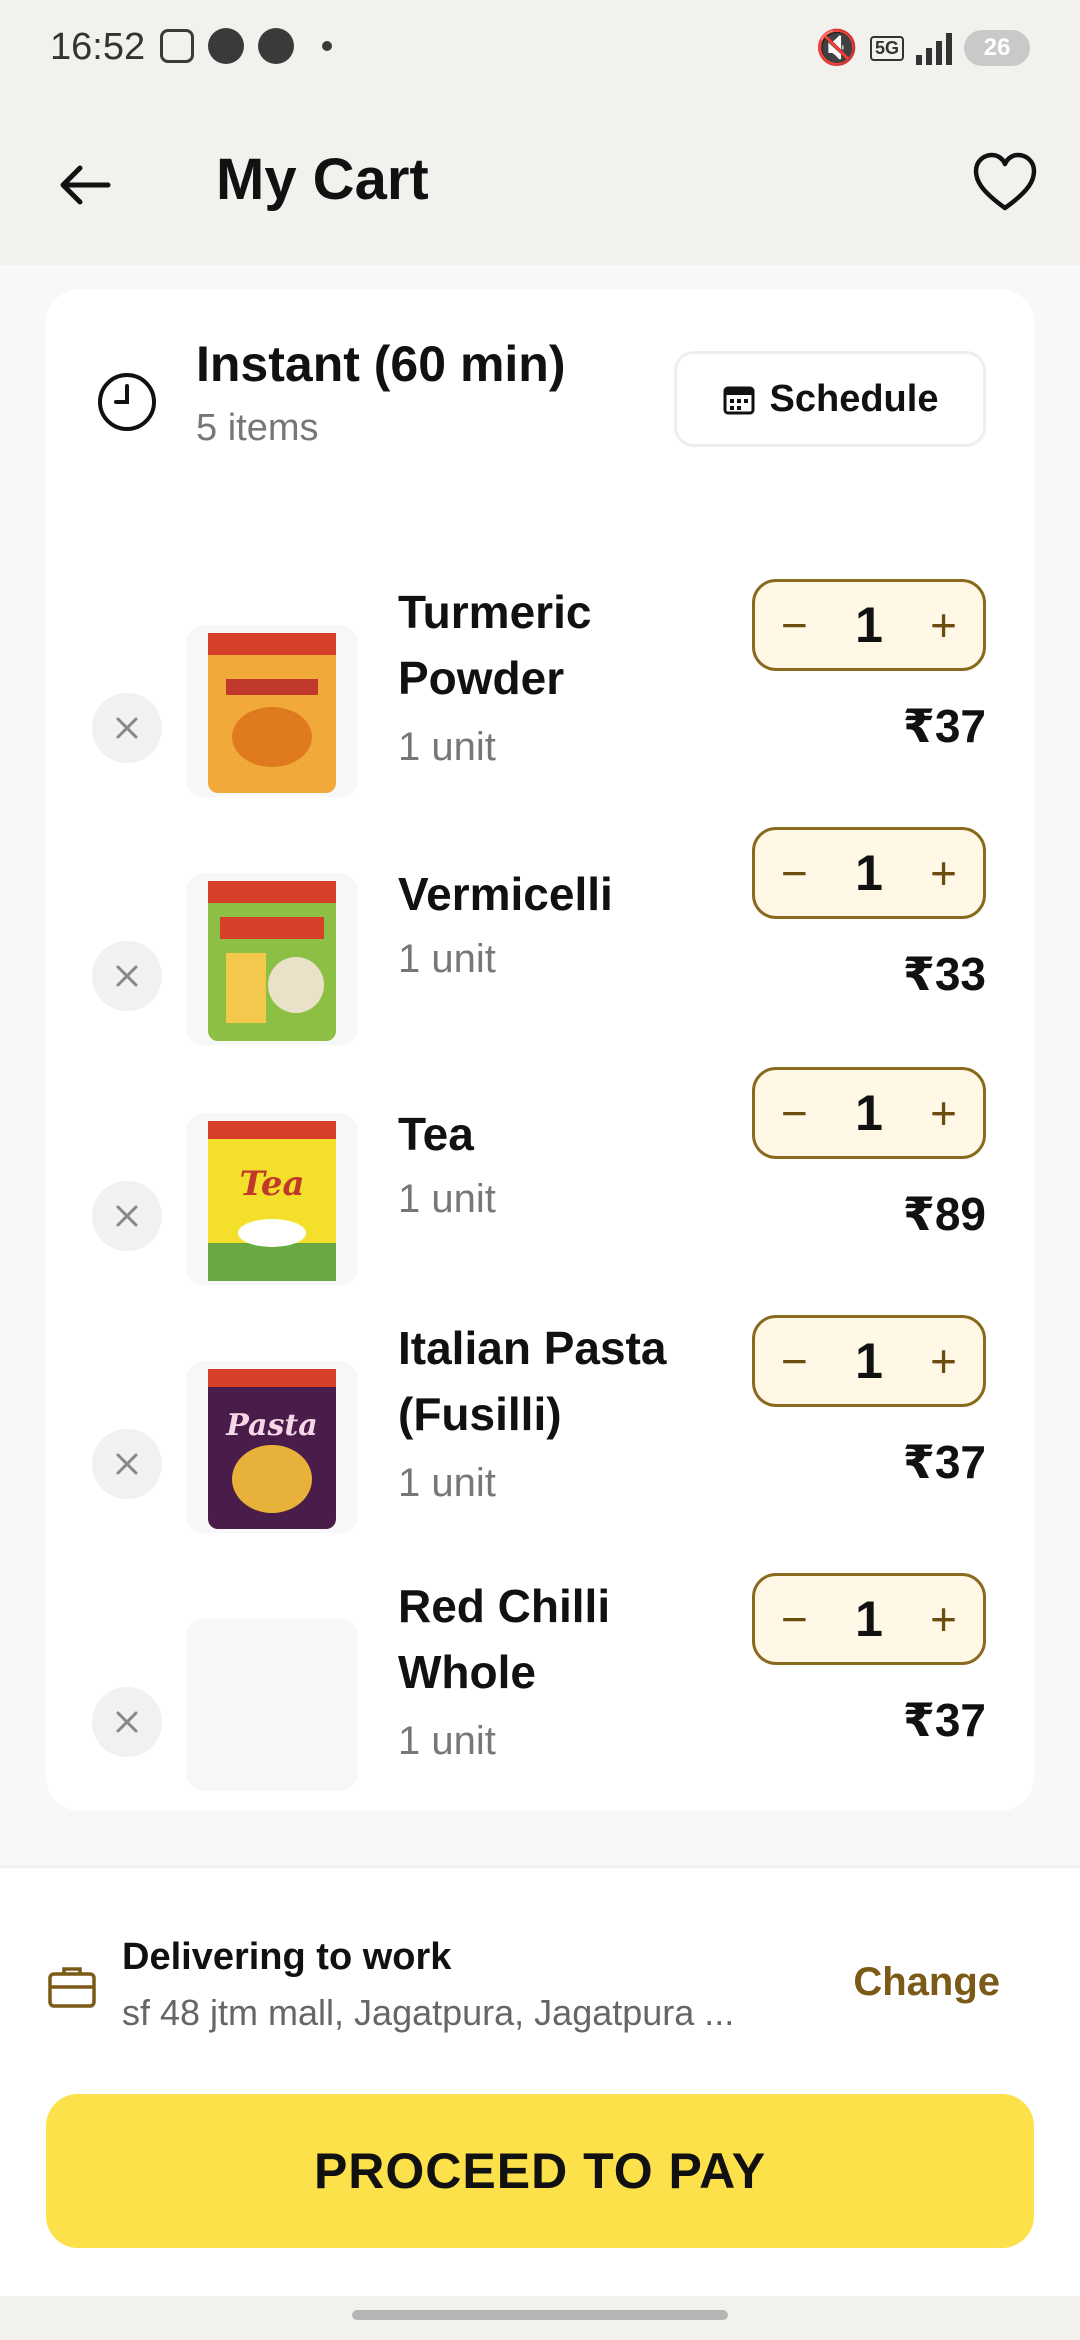 Image resolution: width=1080 pixels, height=2340 pixels. I want to click on schedule-button: Schedule, so click(830, 399).